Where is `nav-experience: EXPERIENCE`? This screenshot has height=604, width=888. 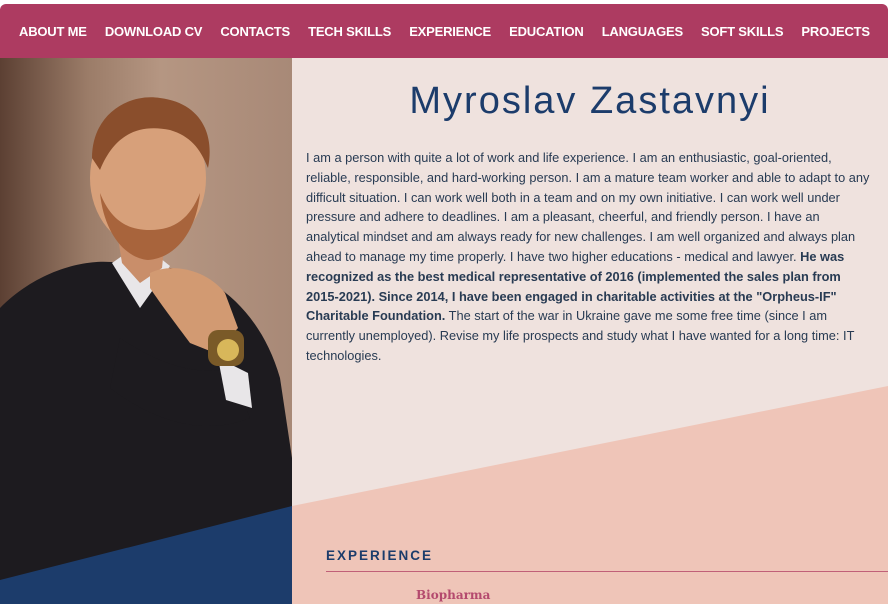 nav-experience: EXPERIENCE is located at coordinates (450, 31).